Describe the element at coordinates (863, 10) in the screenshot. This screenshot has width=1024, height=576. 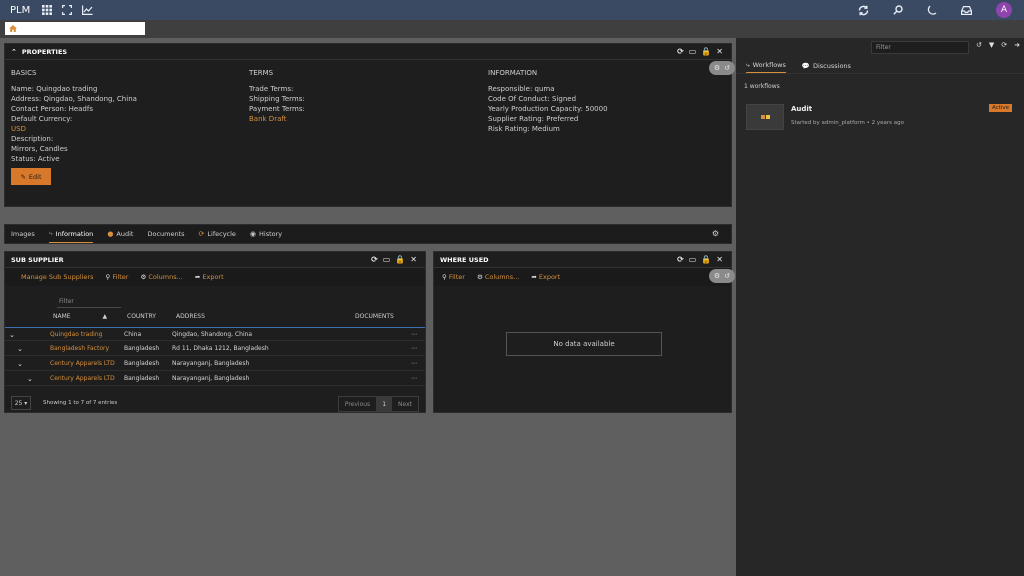
I see `sync-icon` at that location.